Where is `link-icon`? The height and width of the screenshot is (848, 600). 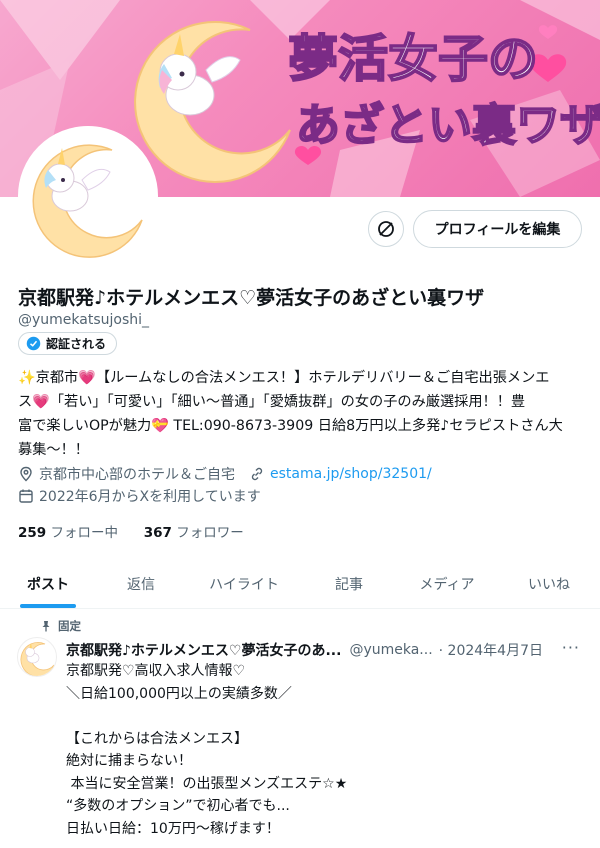 link-icon is located at coordinates (257, 474).